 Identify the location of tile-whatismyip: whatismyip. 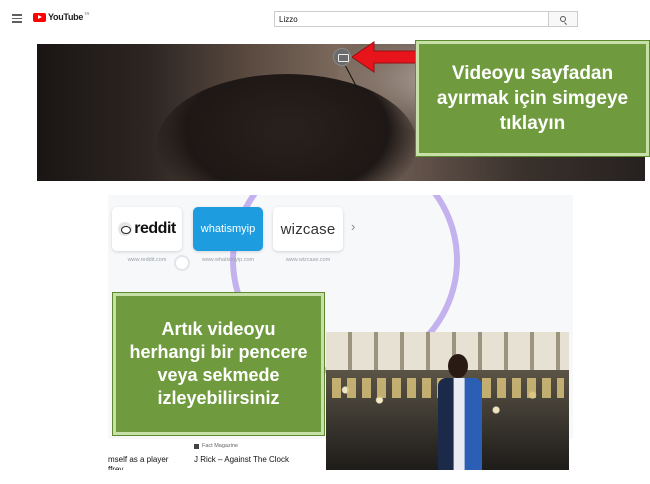
(228, 229).